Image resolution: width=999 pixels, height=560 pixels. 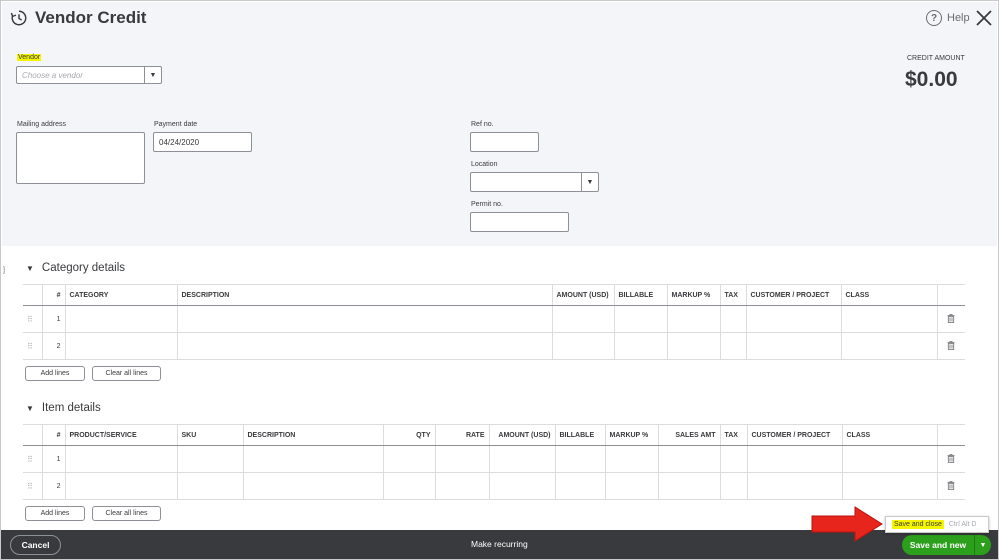 I want to click on payment-date-value: 04/24/2020, so click(x=179, y=142).